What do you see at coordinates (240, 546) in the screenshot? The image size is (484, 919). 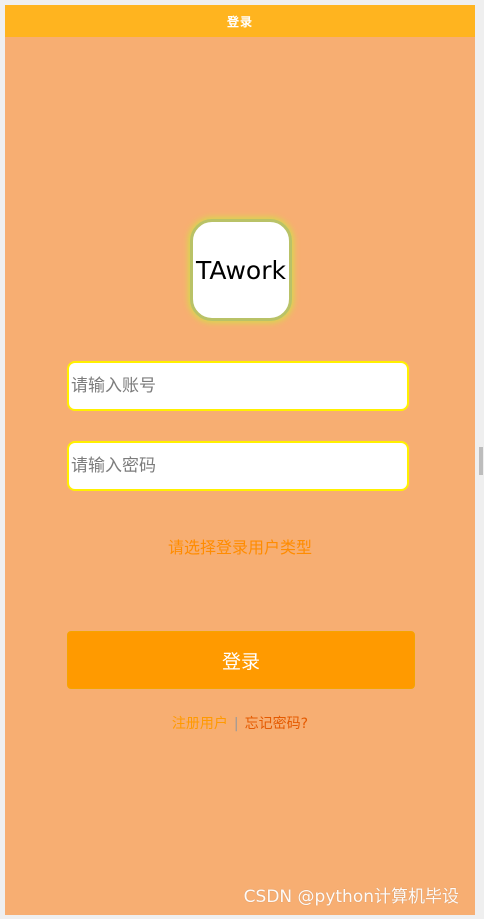 I see `user-type-selector: 请选择登录用户类型` at bounding box center [240, 546].